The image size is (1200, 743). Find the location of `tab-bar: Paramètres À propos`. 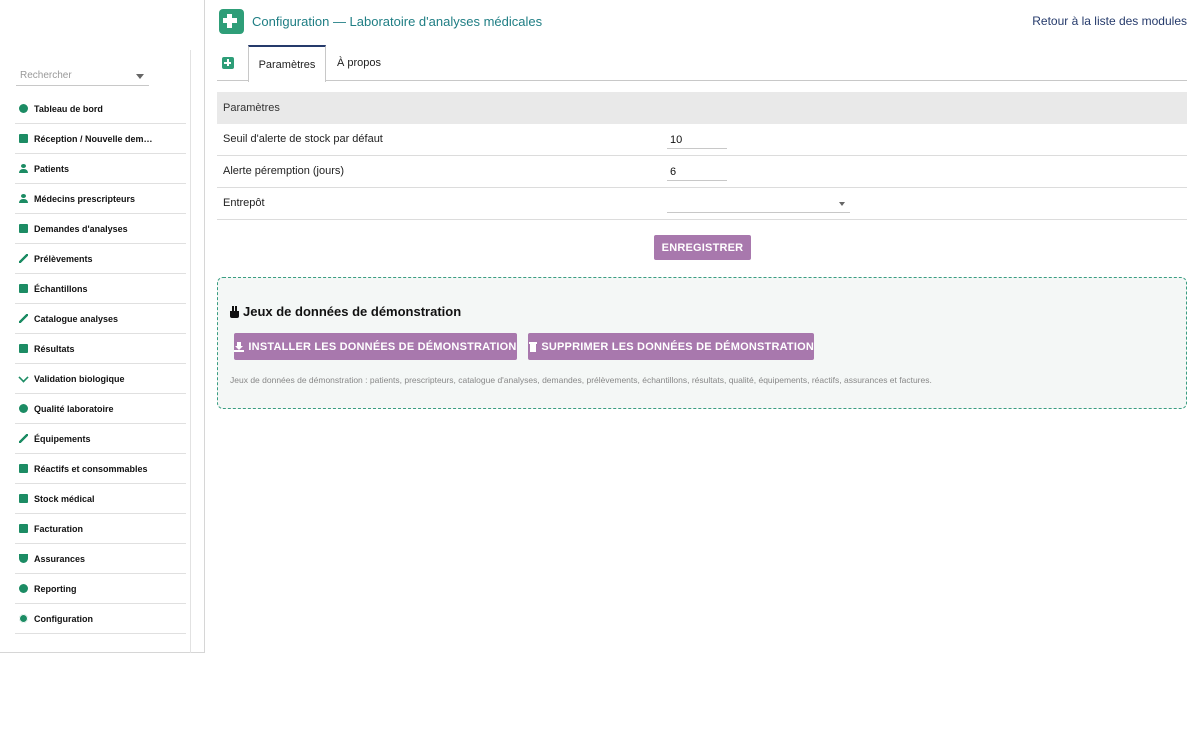

tab-bar: Paramètres À propos is located at coordinates (702, 63).